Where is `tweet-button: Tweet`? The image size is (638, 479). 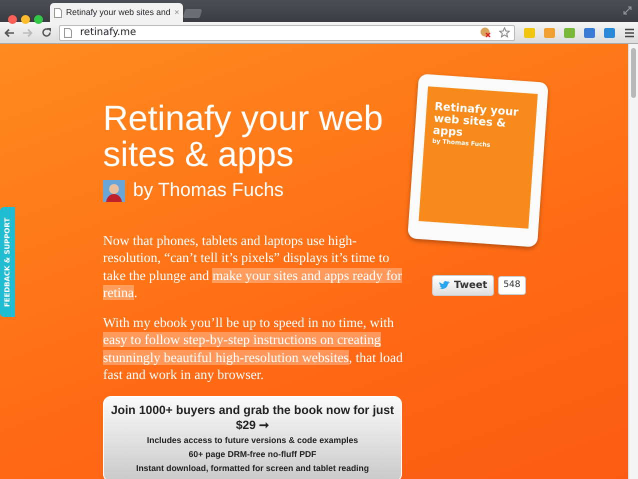
tweet-button: Tweet is located at coordinates (463, 285).